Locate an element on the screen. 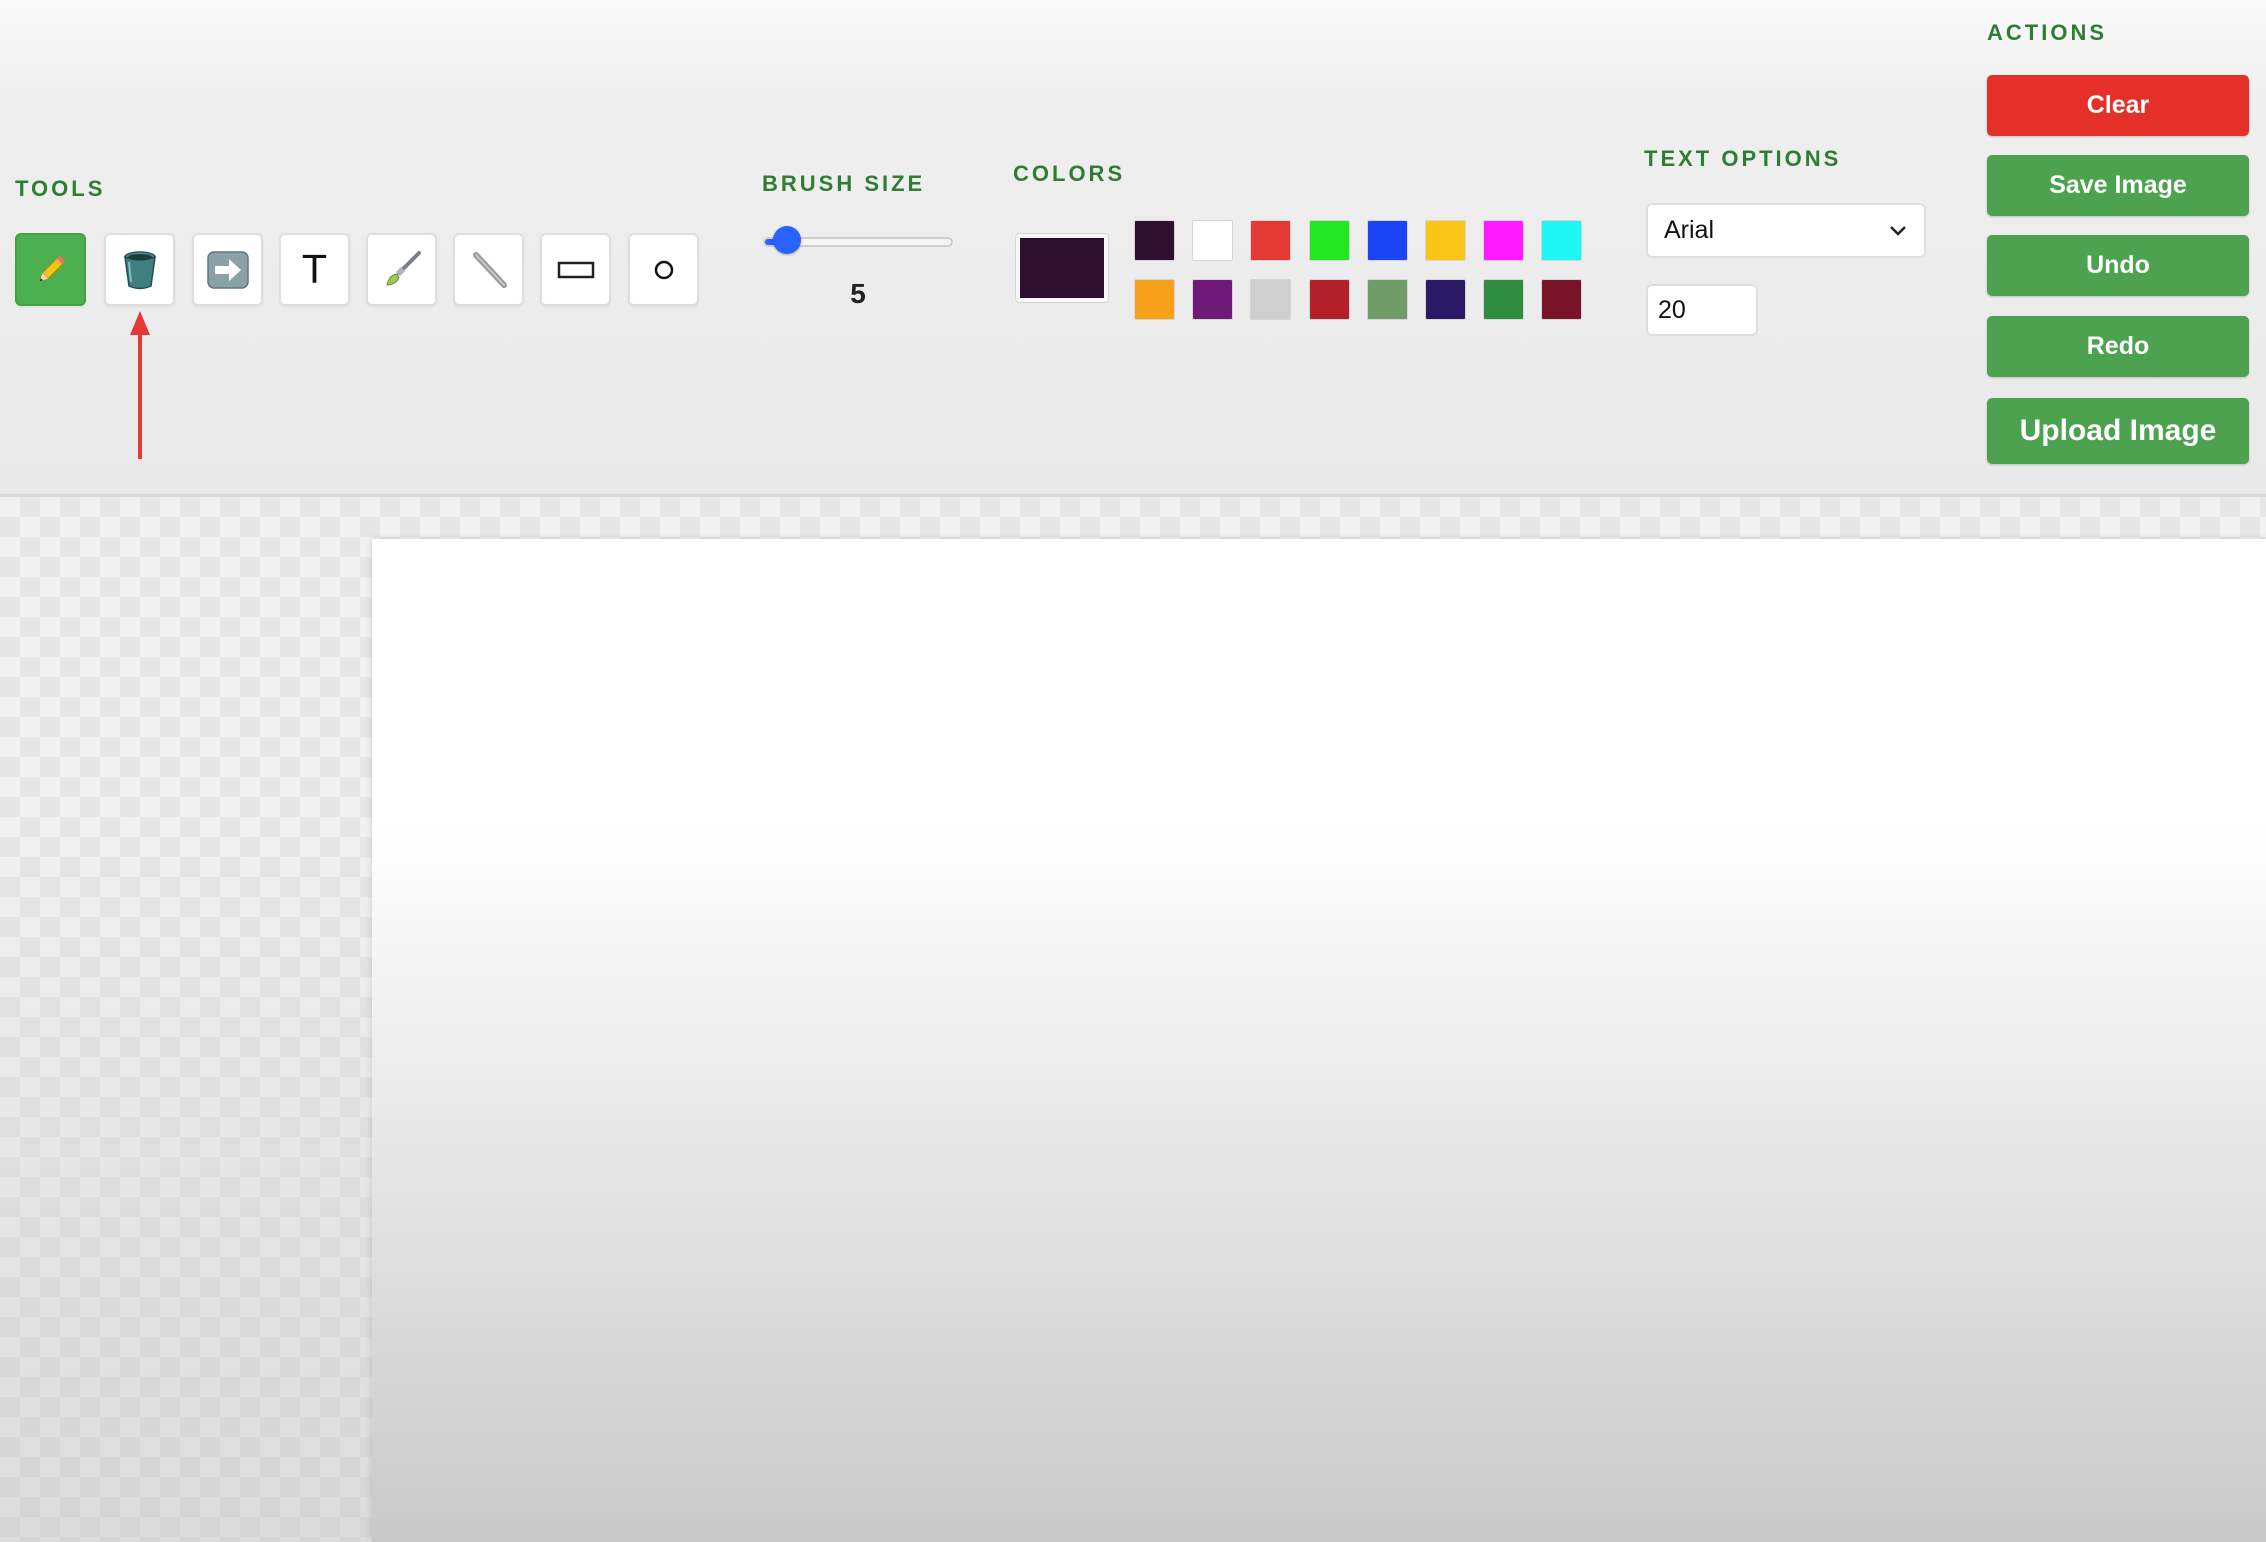 The height and width of the screenshot is (1542, 2266). paint-bucket-icon is located at coordinates (140, 270).